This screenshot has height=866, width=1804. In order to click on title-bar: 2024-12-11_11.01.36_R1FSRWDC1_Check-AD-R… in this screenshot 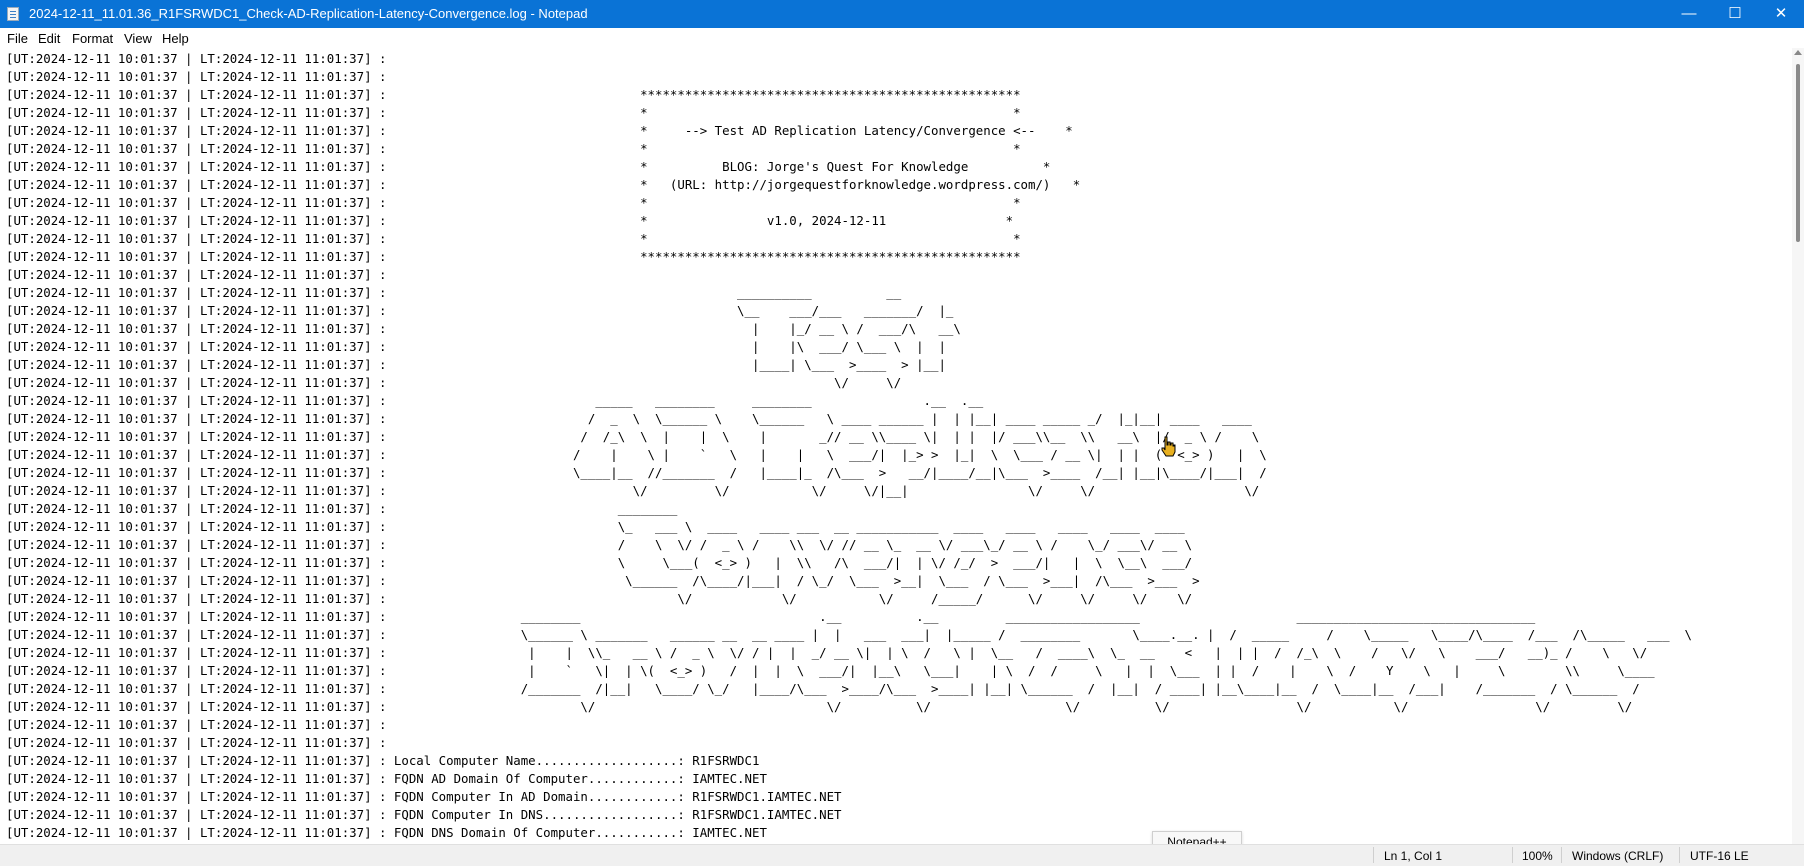, I will do `click(902, 14)`.